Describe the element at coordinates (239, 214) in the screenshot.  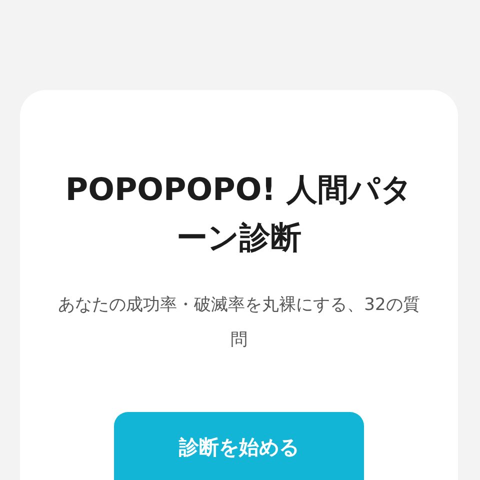
I see `page-title: POPOPOPO! 人間パターン診断` at that location.